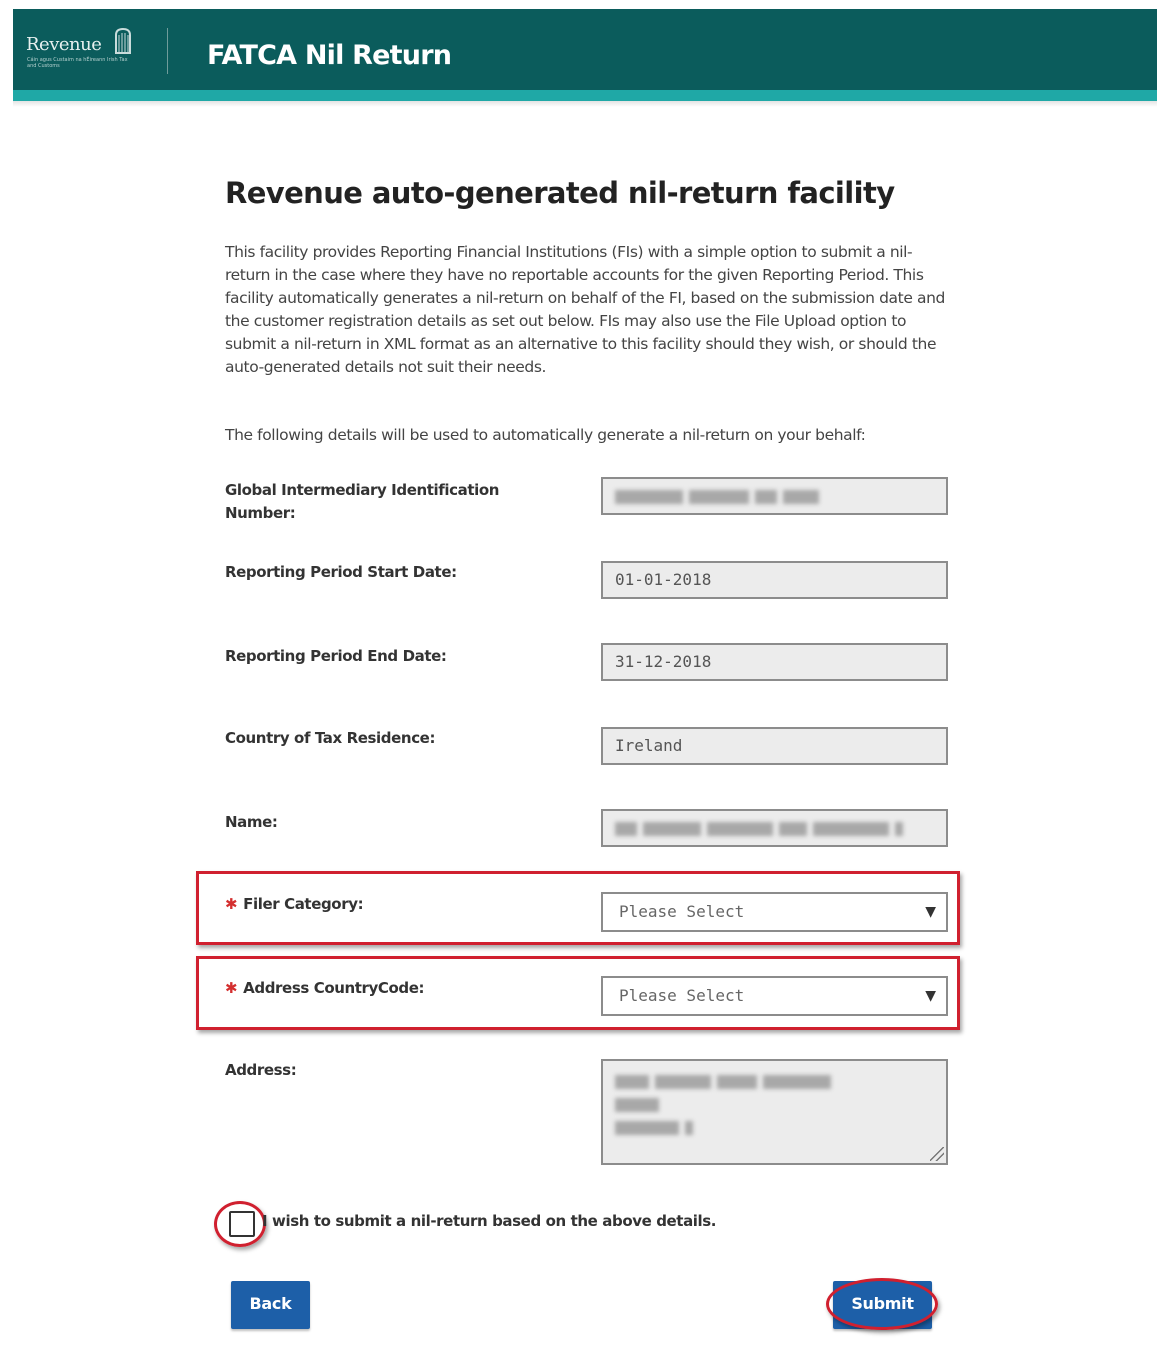 This screenshot has height=1366, width=1157. Describe the element at coordinates (682, 911) in the screenshot. I see `filer-category-value: Please Select` at that location.